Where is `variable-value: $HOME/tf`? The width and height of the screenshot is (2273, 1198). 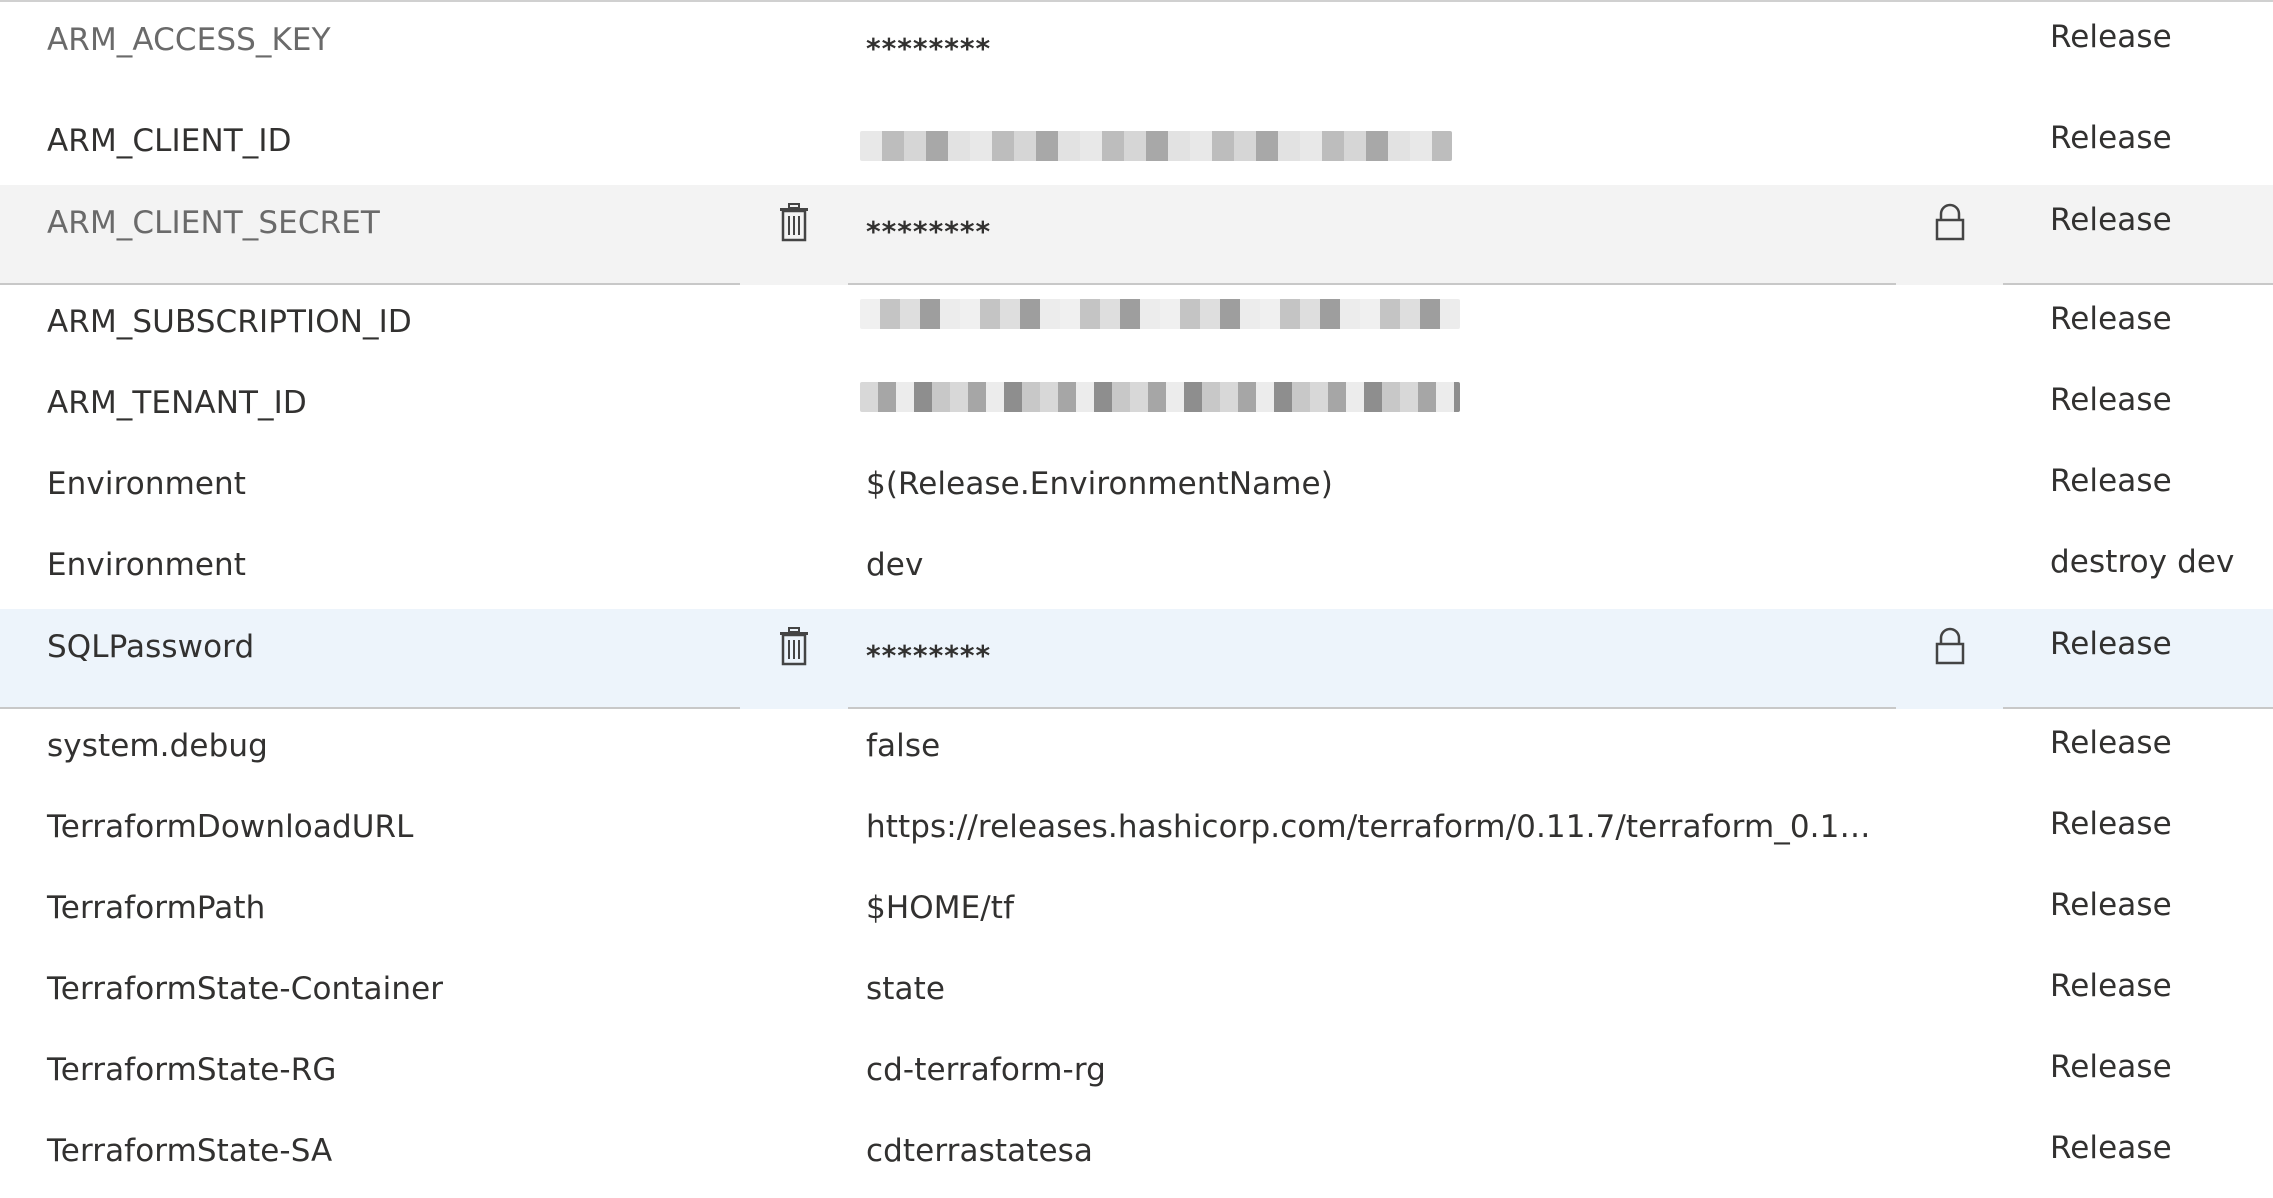 variable-value: $HOME/tf is located at coordinates (940, 908).